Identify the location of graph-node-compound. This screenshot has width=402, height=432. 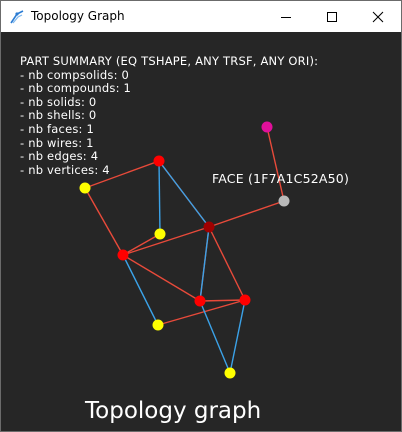
(267, 127).